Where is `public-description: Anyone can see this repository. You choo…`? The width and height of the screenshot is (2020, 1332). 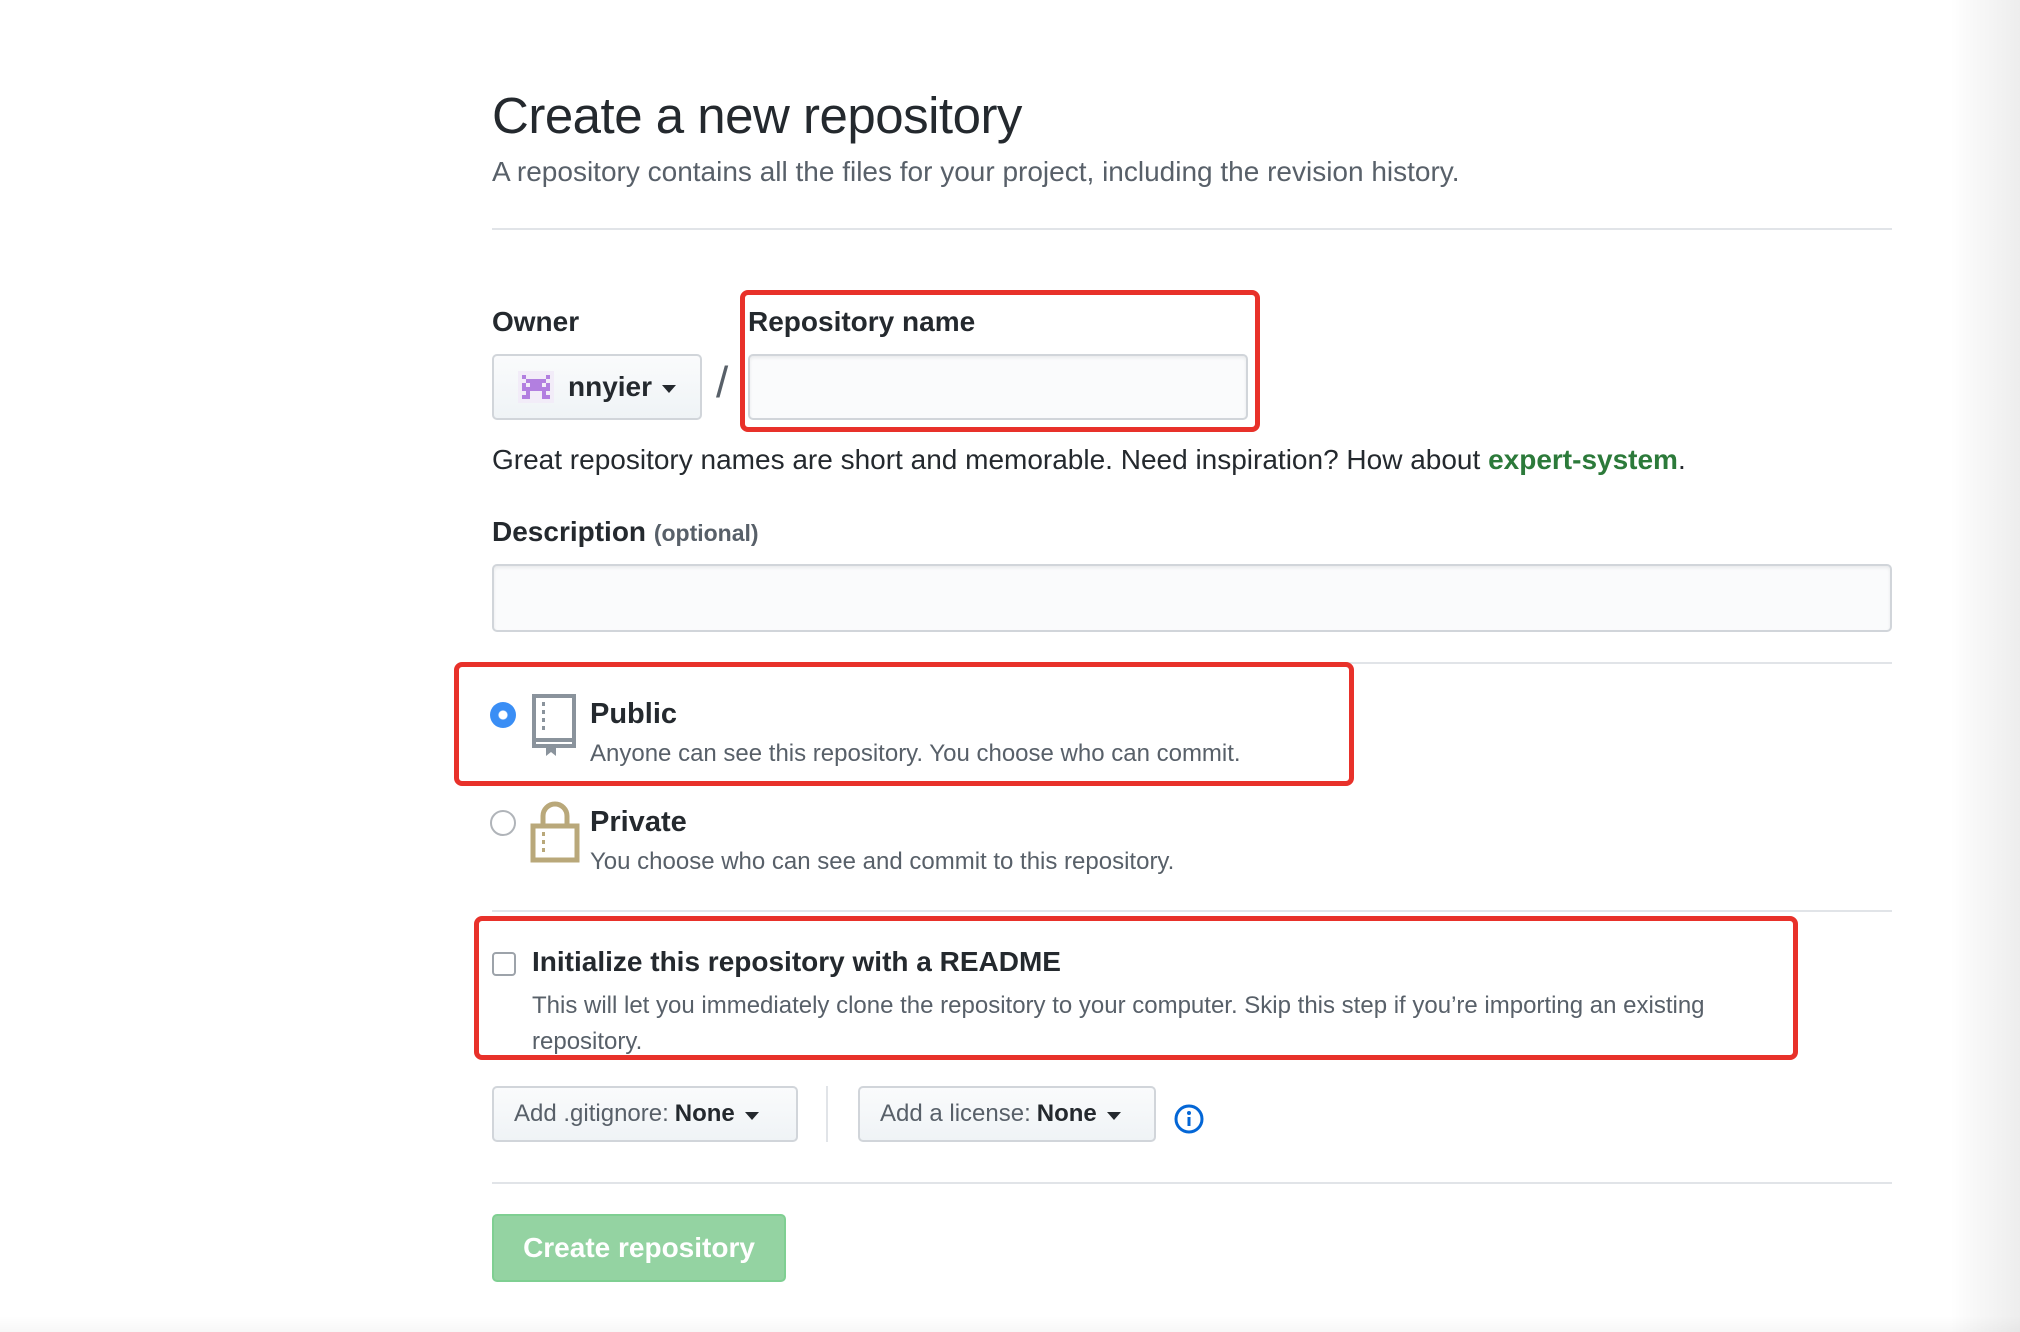
public-description: Anyone can see this repository. You choo… is located at coordinates (915, 753).